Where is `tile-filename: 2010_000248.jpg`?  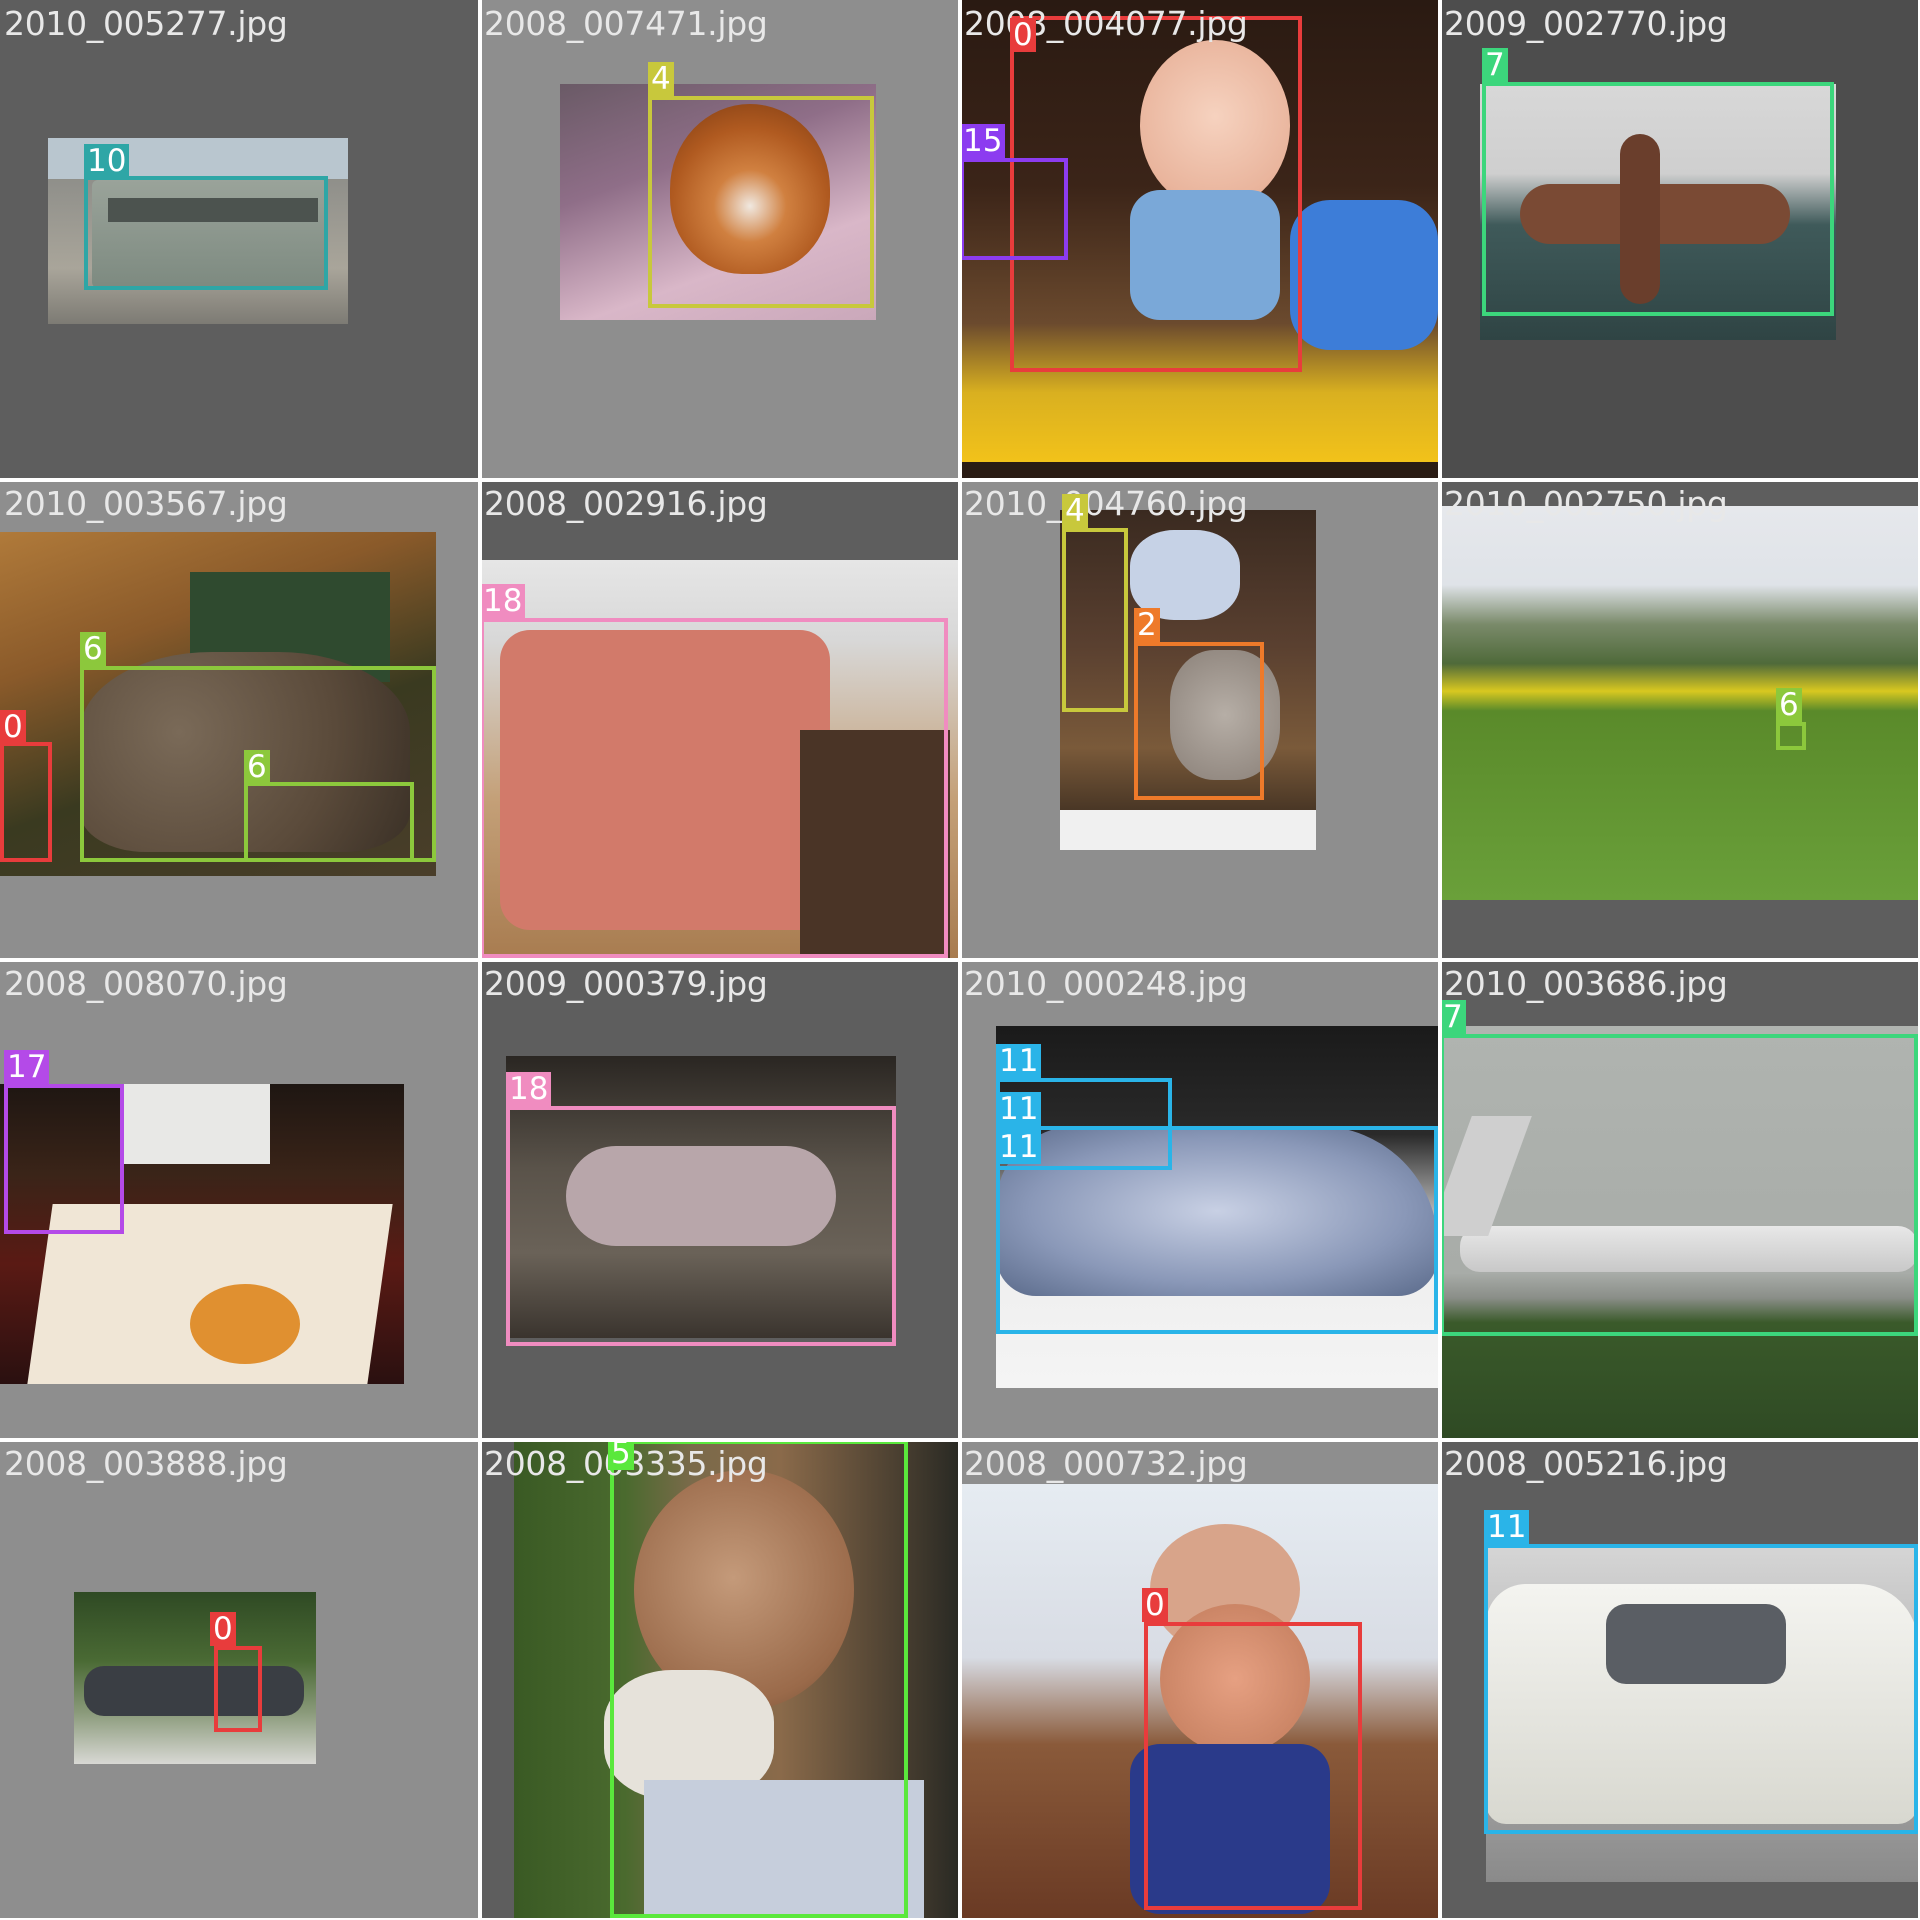 tile-filename: 2010_000248.jpg is located at coordinates (1106, 983).